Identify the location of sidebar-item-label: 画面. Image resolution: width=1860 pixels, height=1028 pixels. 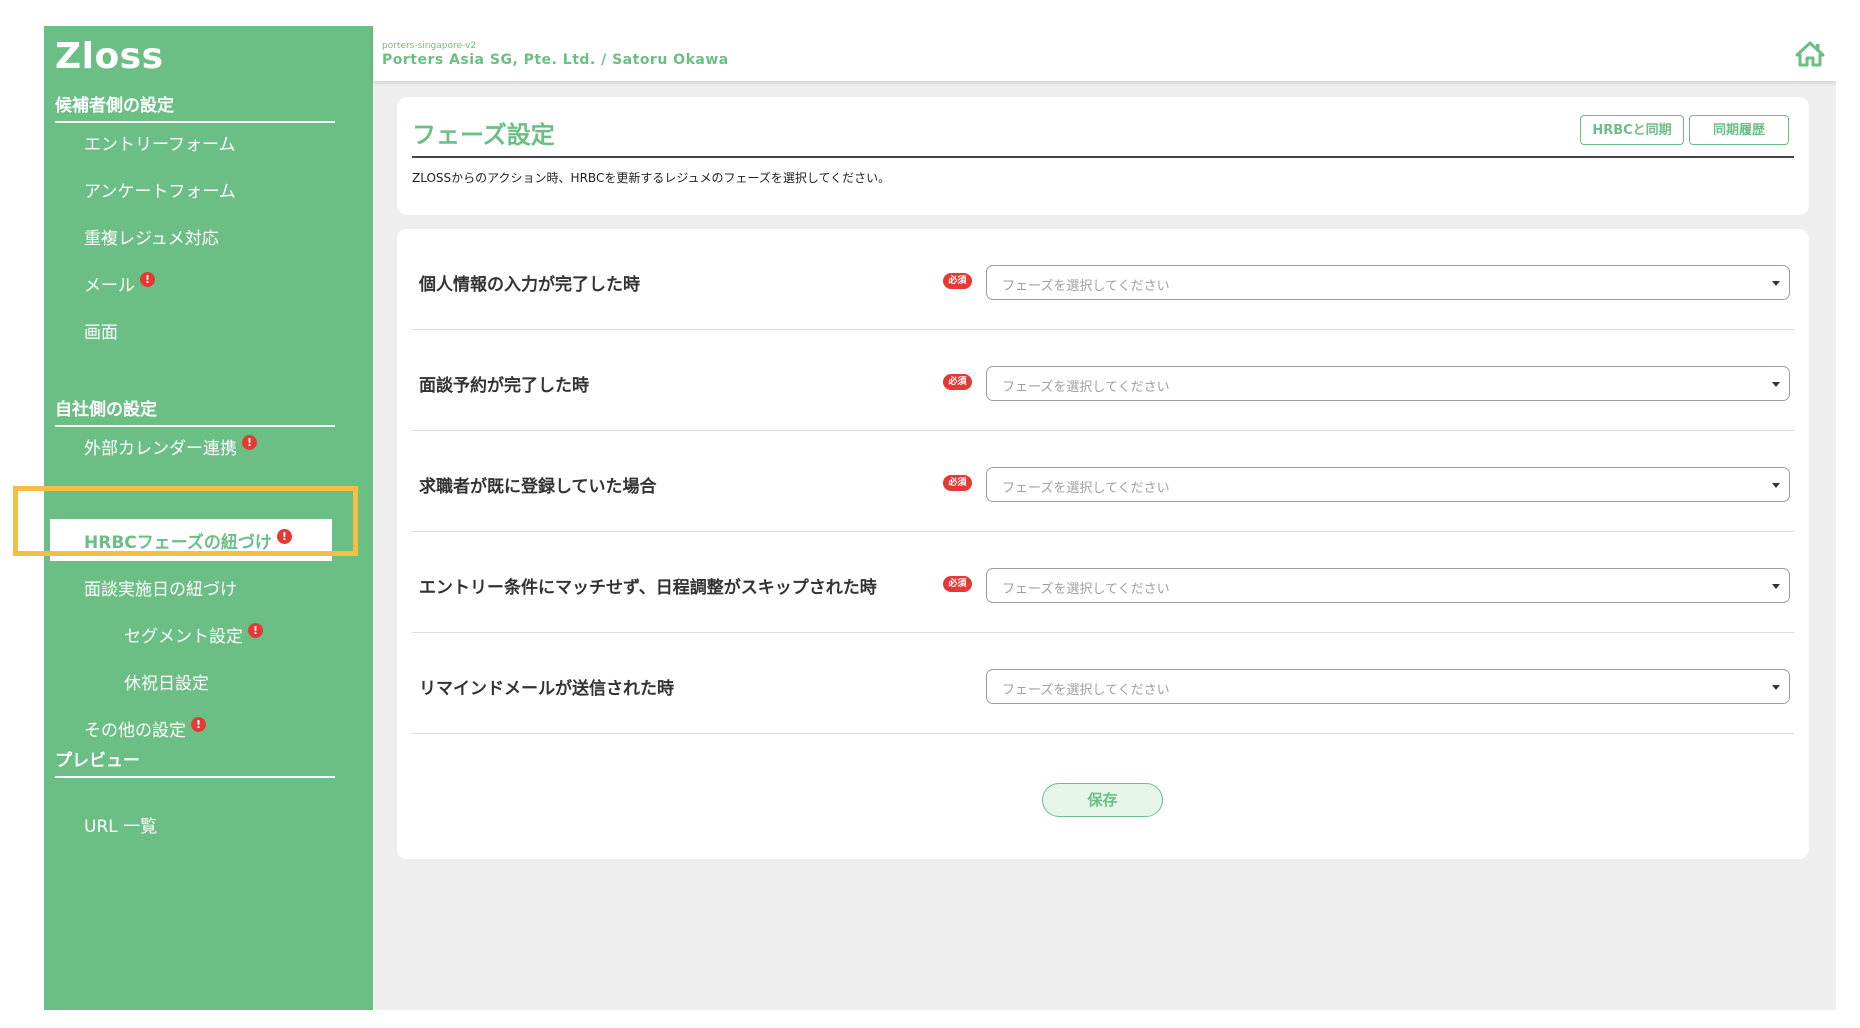
(101, 333).